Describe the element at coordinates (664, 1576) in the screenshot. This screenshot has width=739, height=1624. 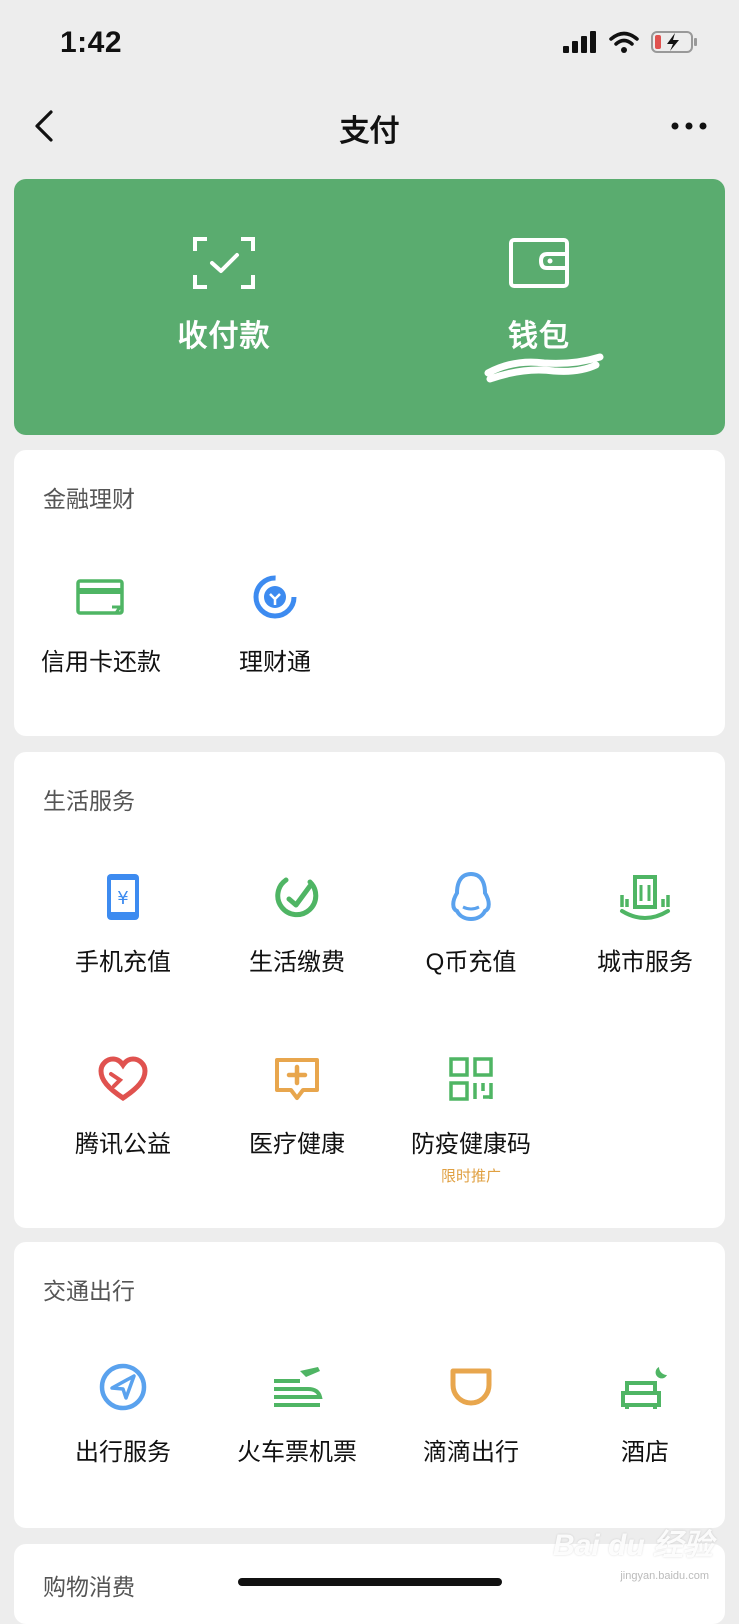
I see `watermark-url: jingyan.baidu.com` at that location.